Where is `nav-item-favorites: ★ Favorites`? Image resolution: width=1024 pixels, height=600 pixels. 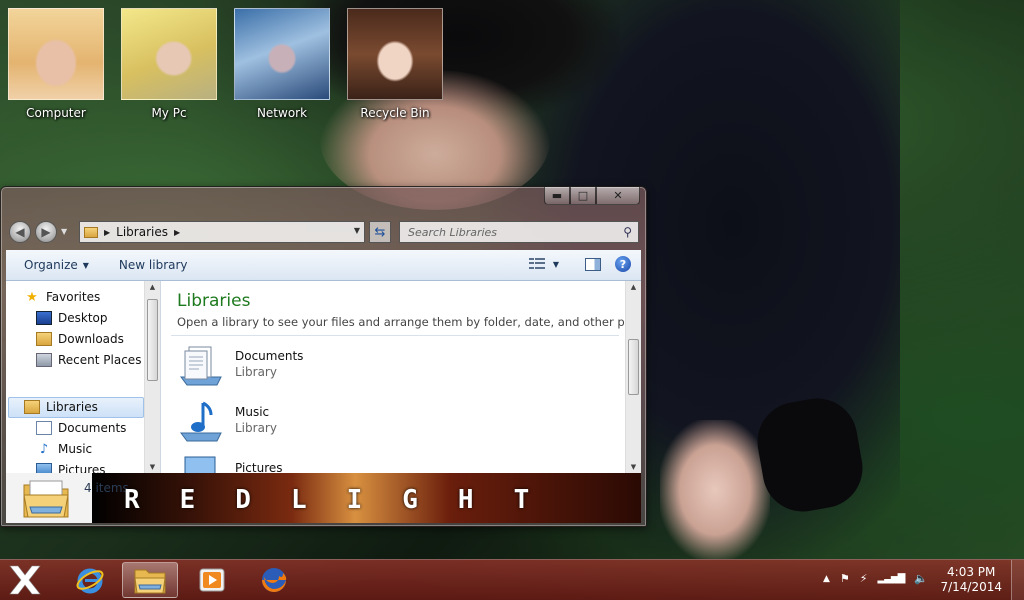 nav-item-favorites: ★ Favorites is located at coordinates (62, 297).